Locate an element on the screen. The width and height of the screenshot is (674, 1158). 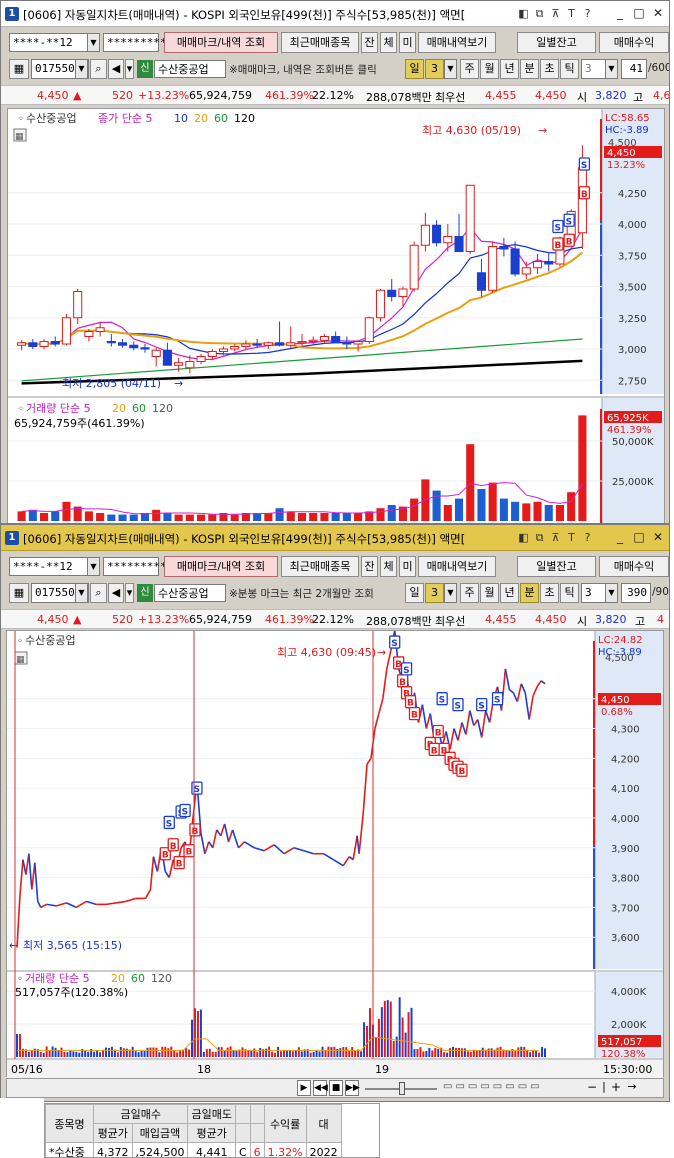
zoom-slider-thumb is located at coordinates (402, 1088).